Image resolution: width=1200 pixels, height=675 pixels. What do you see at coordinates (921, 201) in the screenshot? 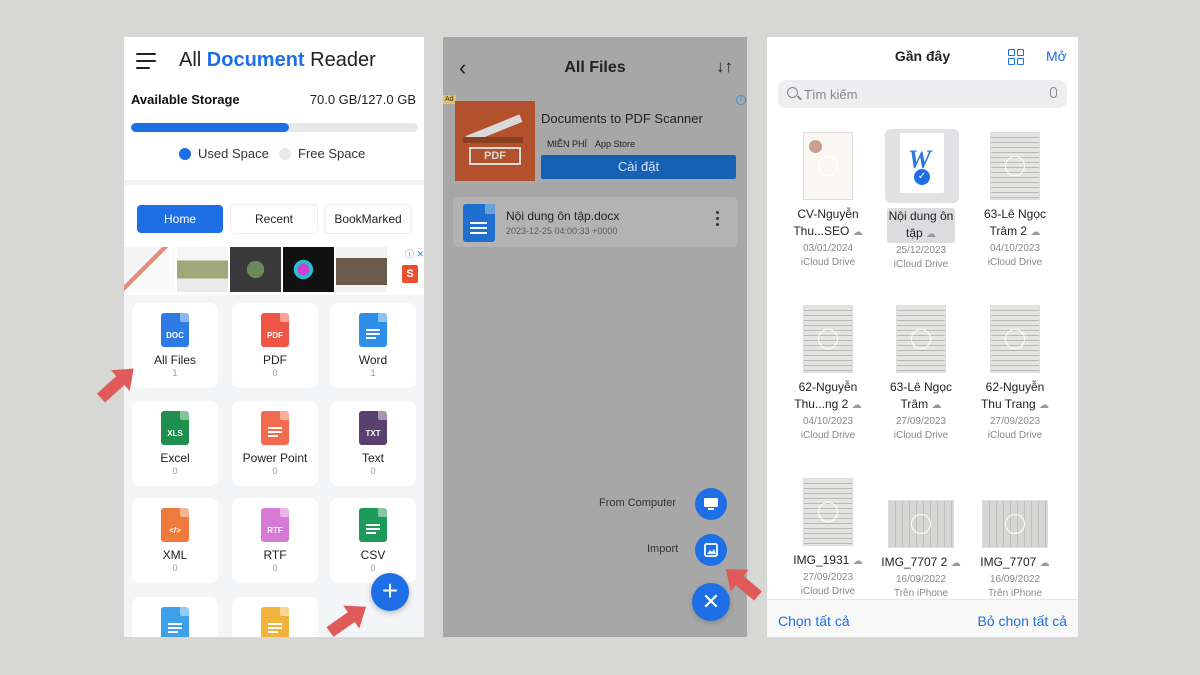
I see `document-item: Nội dung ôn tập ☁ 25/12/2023 iCloud Drive` at bounding box center [921, 201].